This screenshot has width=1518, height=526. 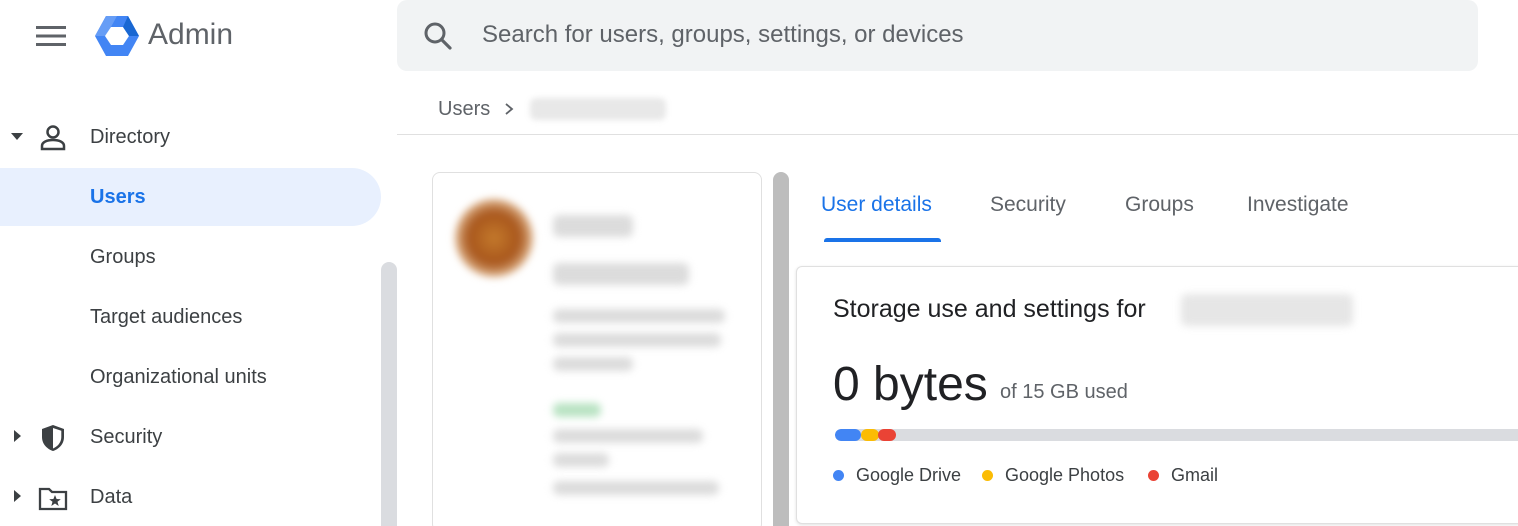 What do you see at coordinates (876, 205) in the screenshot?
I see `tab-user-details: User details` at bounding box center [876, 205].